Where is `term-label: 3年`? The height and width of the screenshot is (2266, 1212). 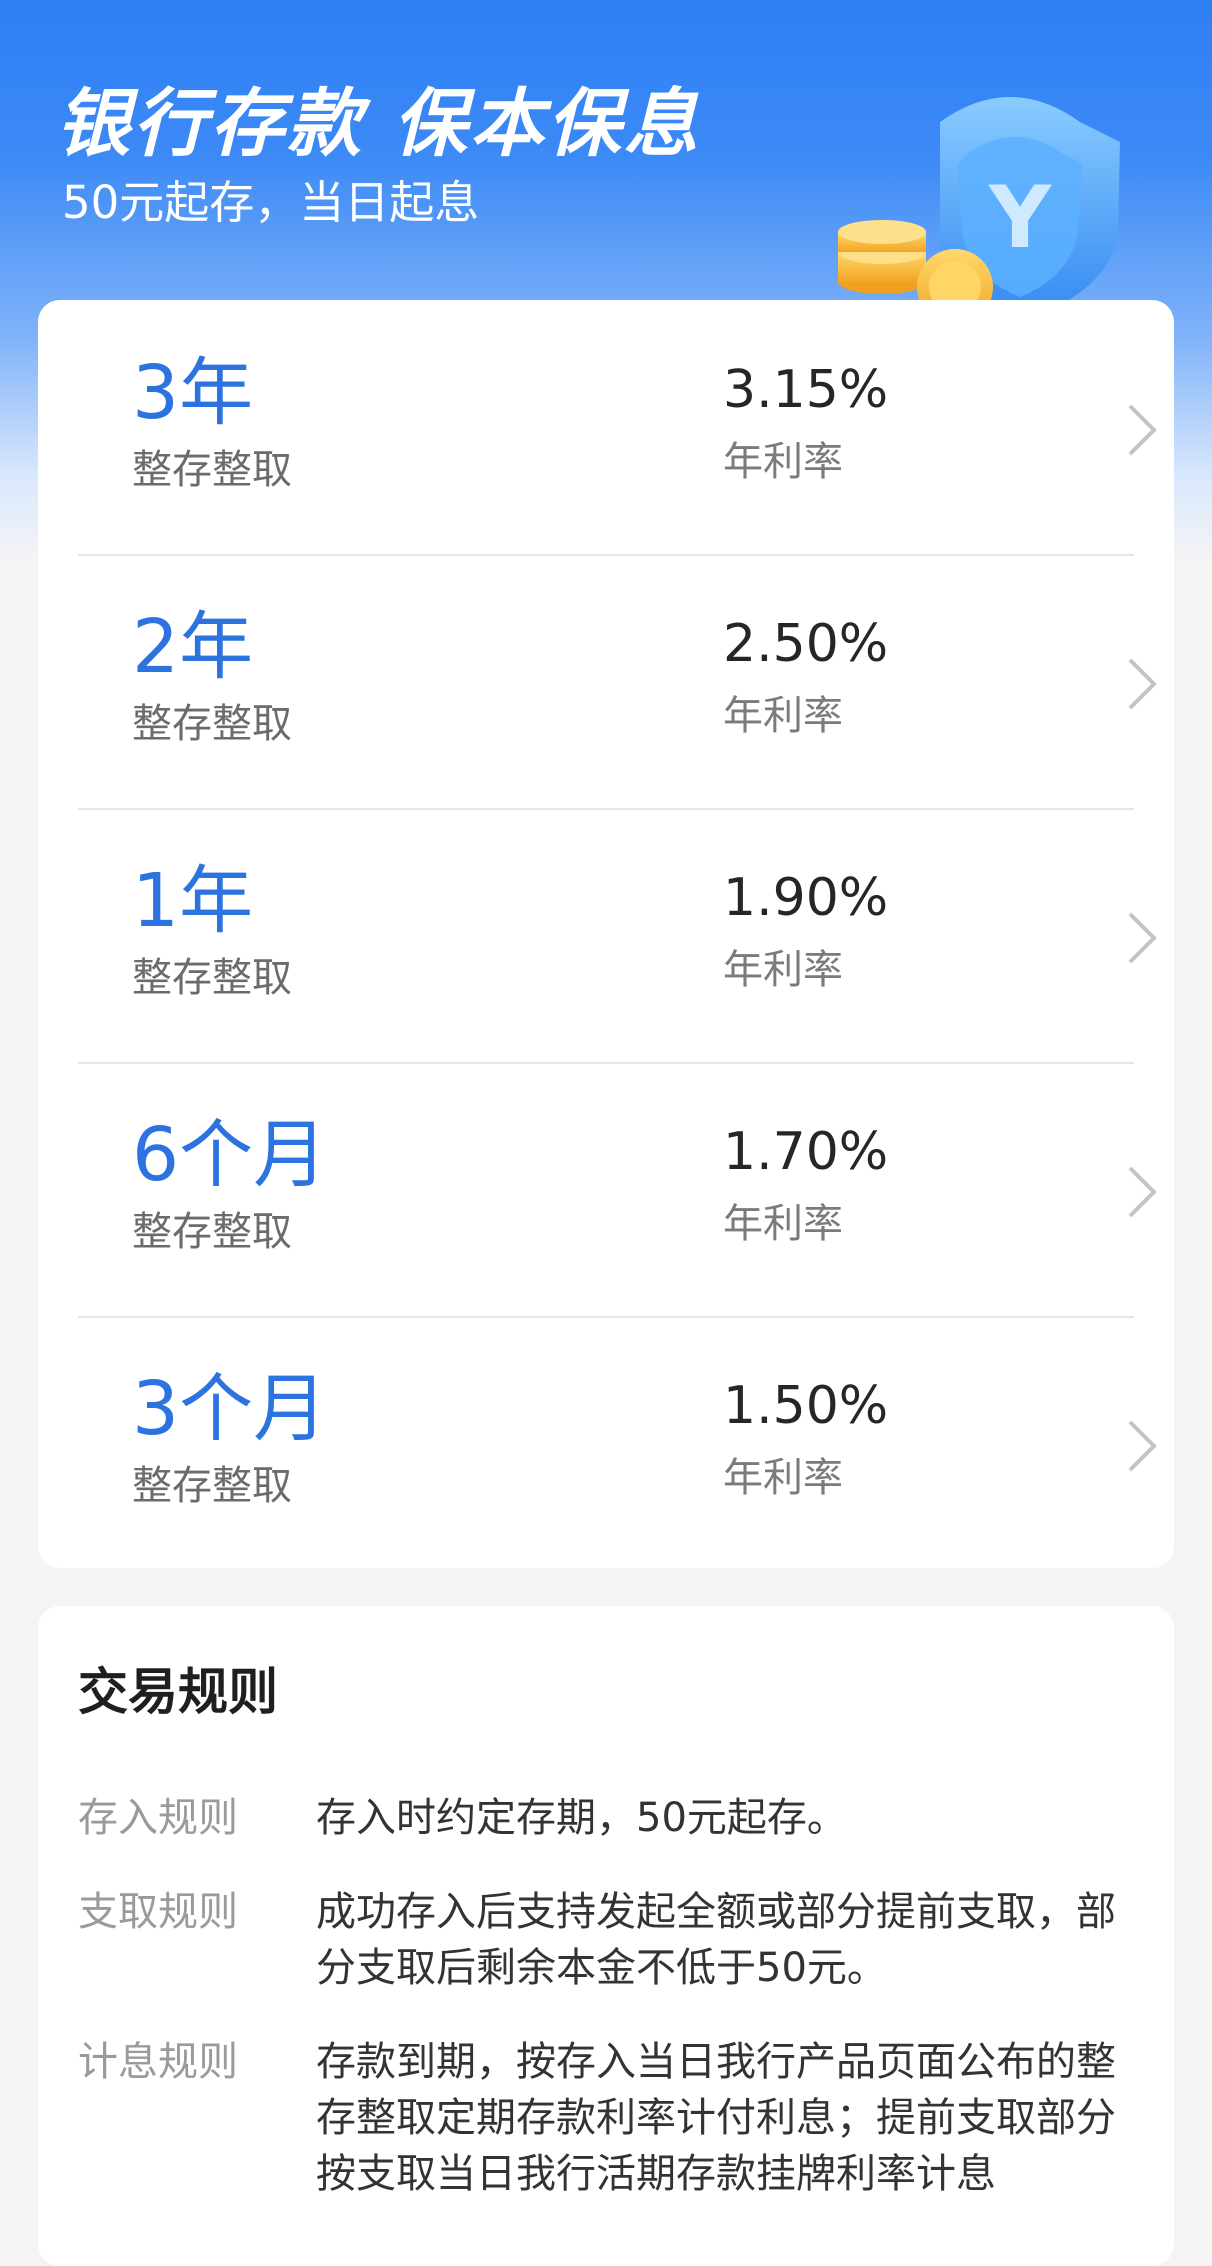
term-label: 3年 is located at coordinates (193, 393).